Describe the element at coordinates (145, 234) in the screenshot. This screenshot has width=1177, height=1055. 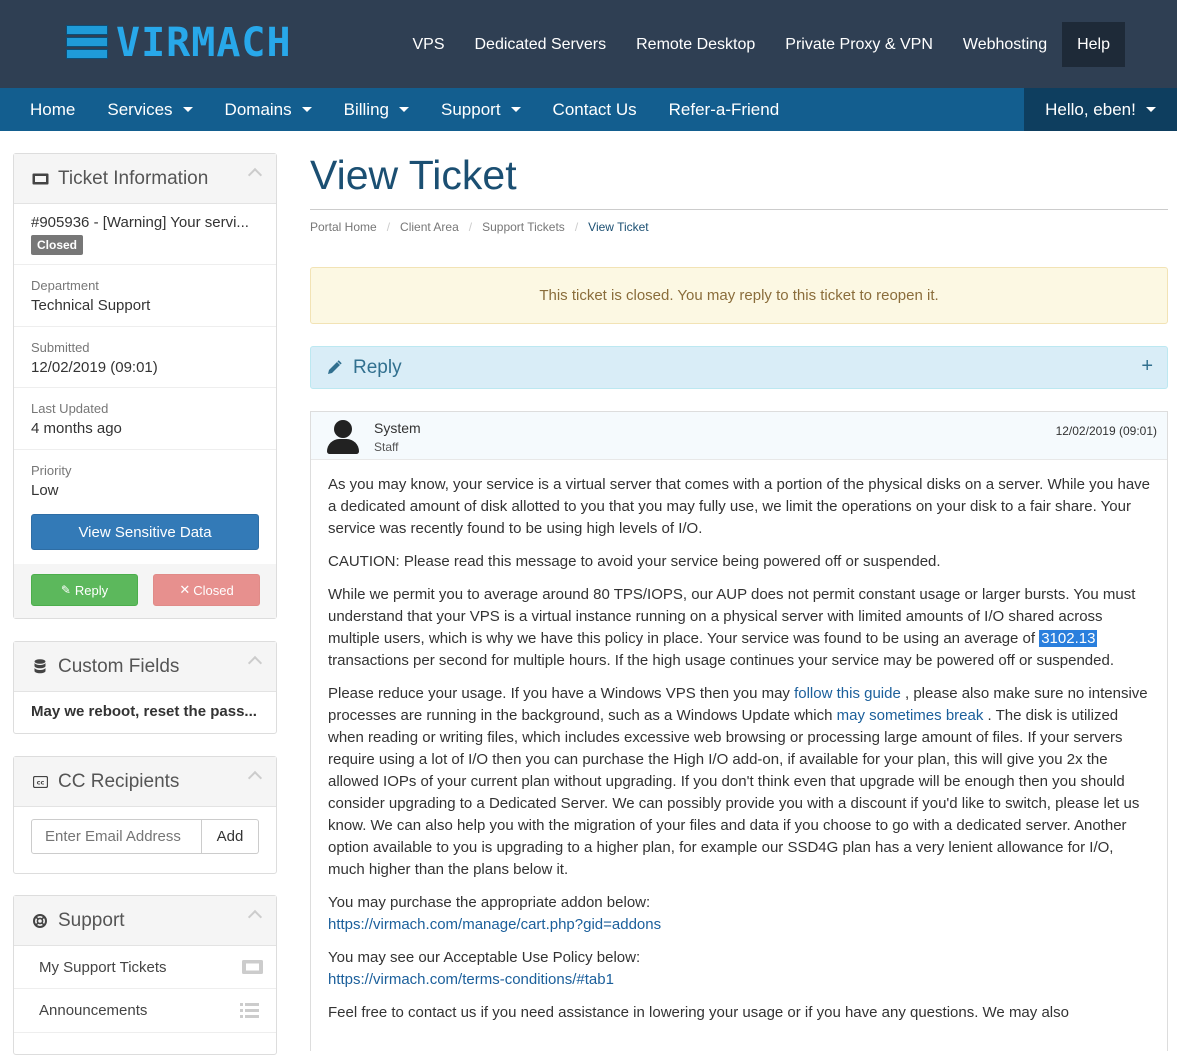
I see `ticket-subject-row: #905936 - [Warning] Your servi... Closed` at that location.